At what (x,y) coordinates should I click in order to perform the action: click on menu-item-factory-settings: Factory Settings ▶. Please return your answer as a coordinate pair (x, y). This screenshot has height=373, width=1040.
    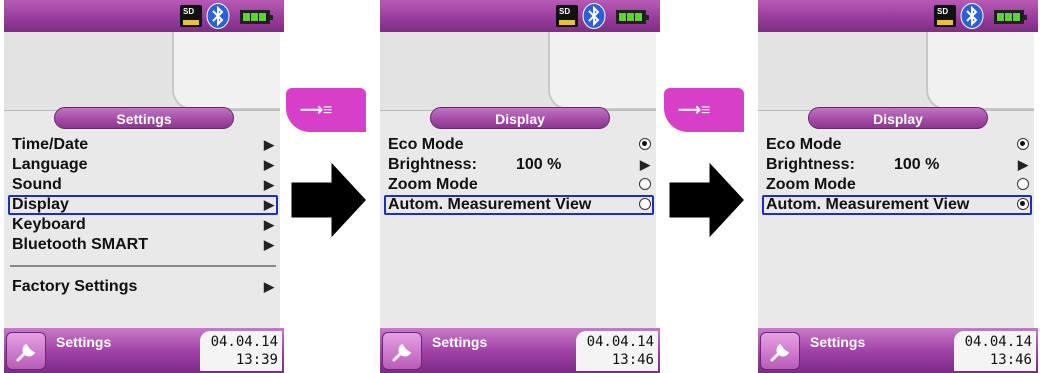
    Looking at the image, I should click on (143, 287).